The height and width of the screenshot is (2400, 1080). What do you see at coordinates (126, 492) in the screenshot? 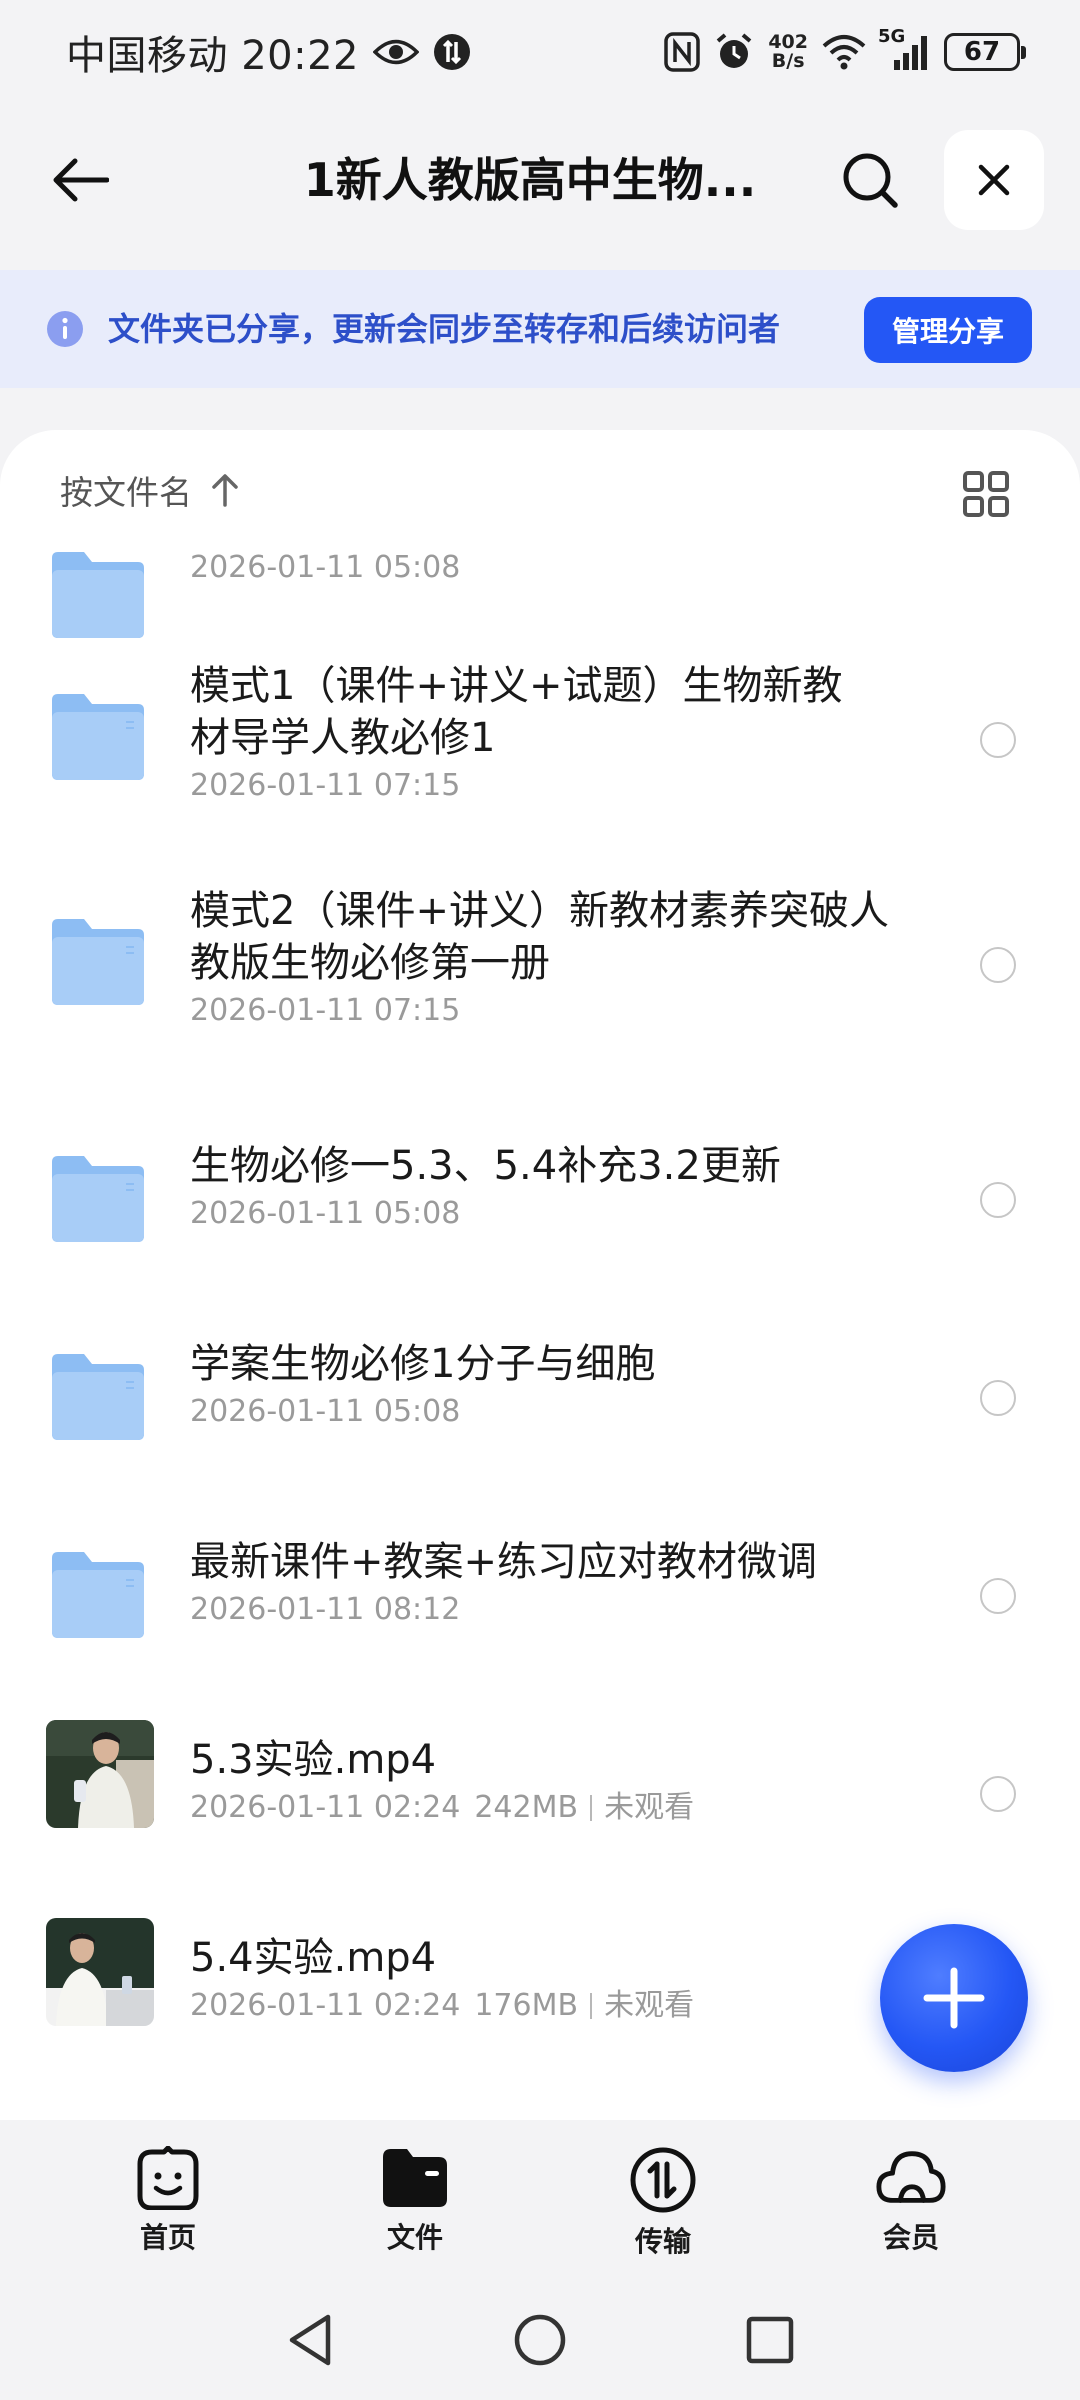
I see `sort-label: 按文件名` at bounding box center [126, 492].